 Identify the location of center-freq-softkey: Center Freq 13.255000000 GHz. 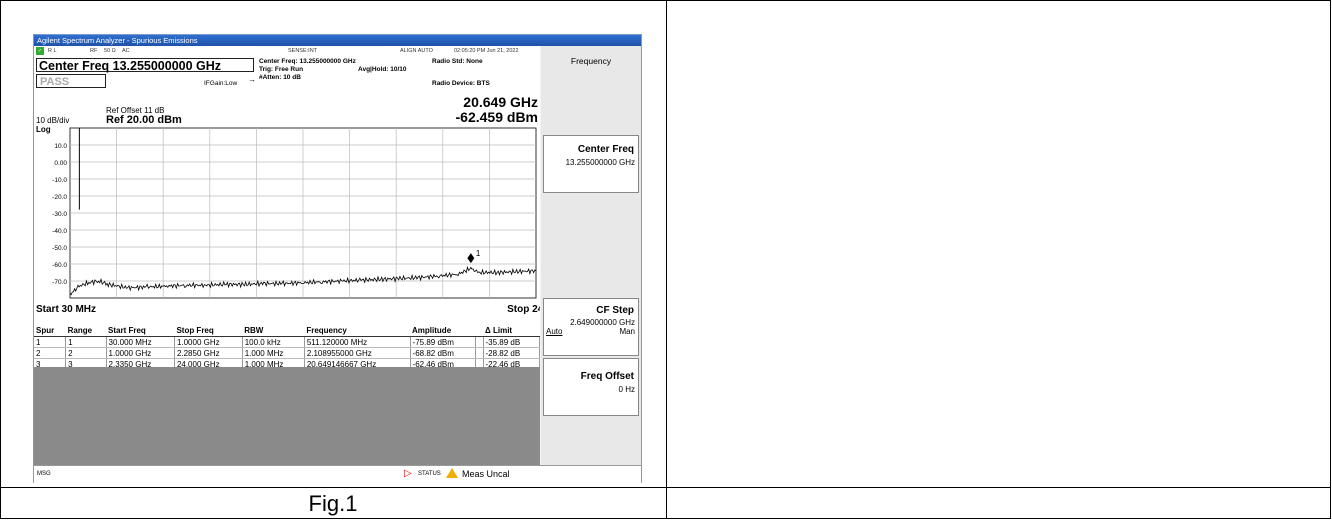
(591, 164).